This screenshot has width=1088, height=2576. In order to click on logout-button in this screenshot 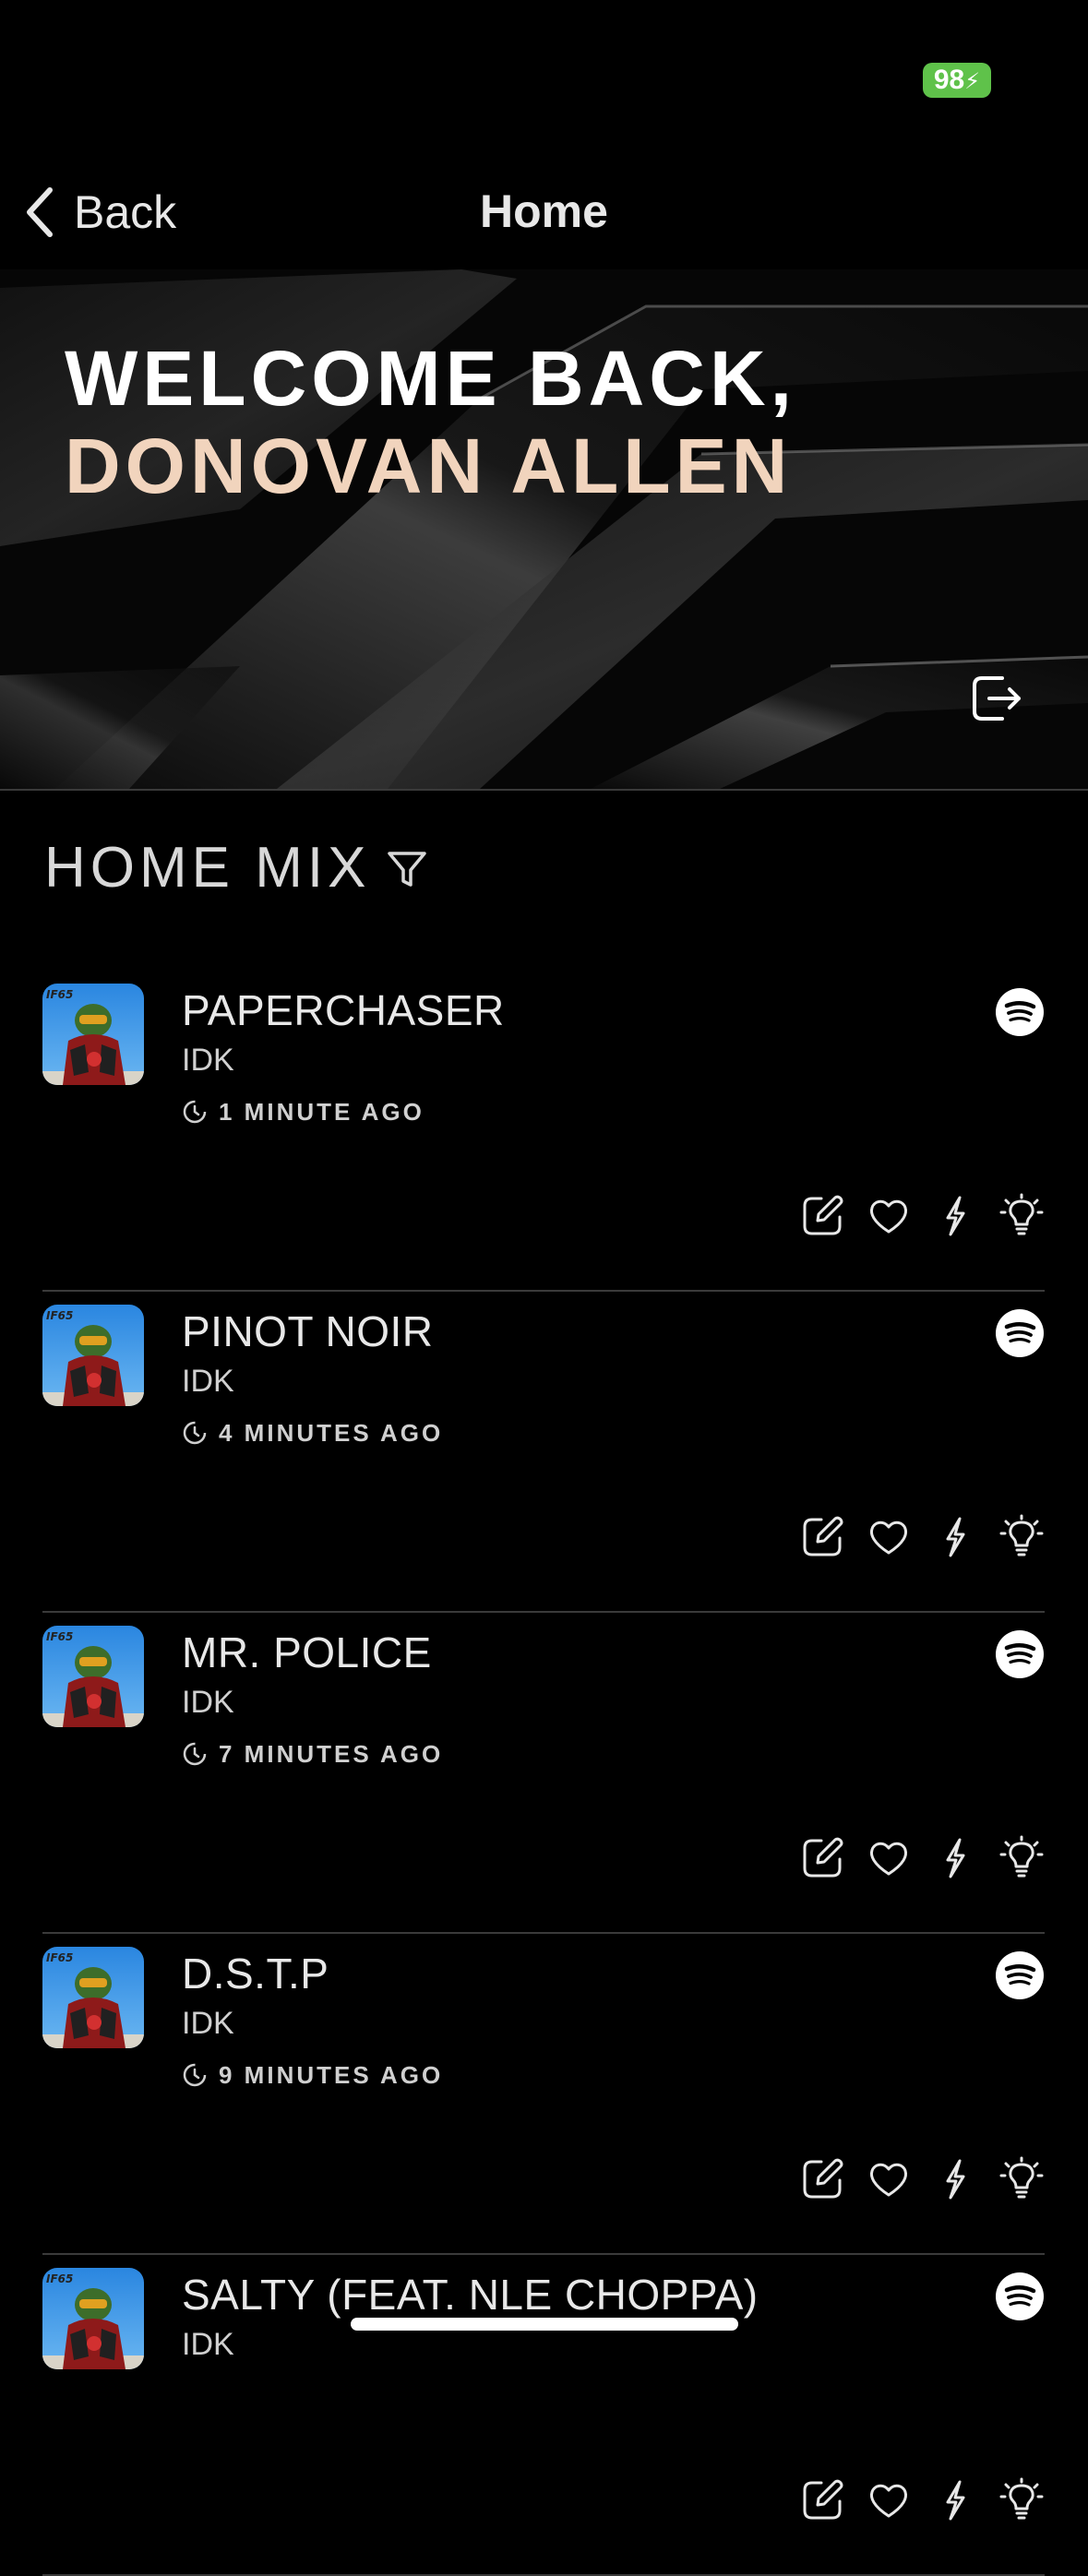, I will do `click(994, 699)`.